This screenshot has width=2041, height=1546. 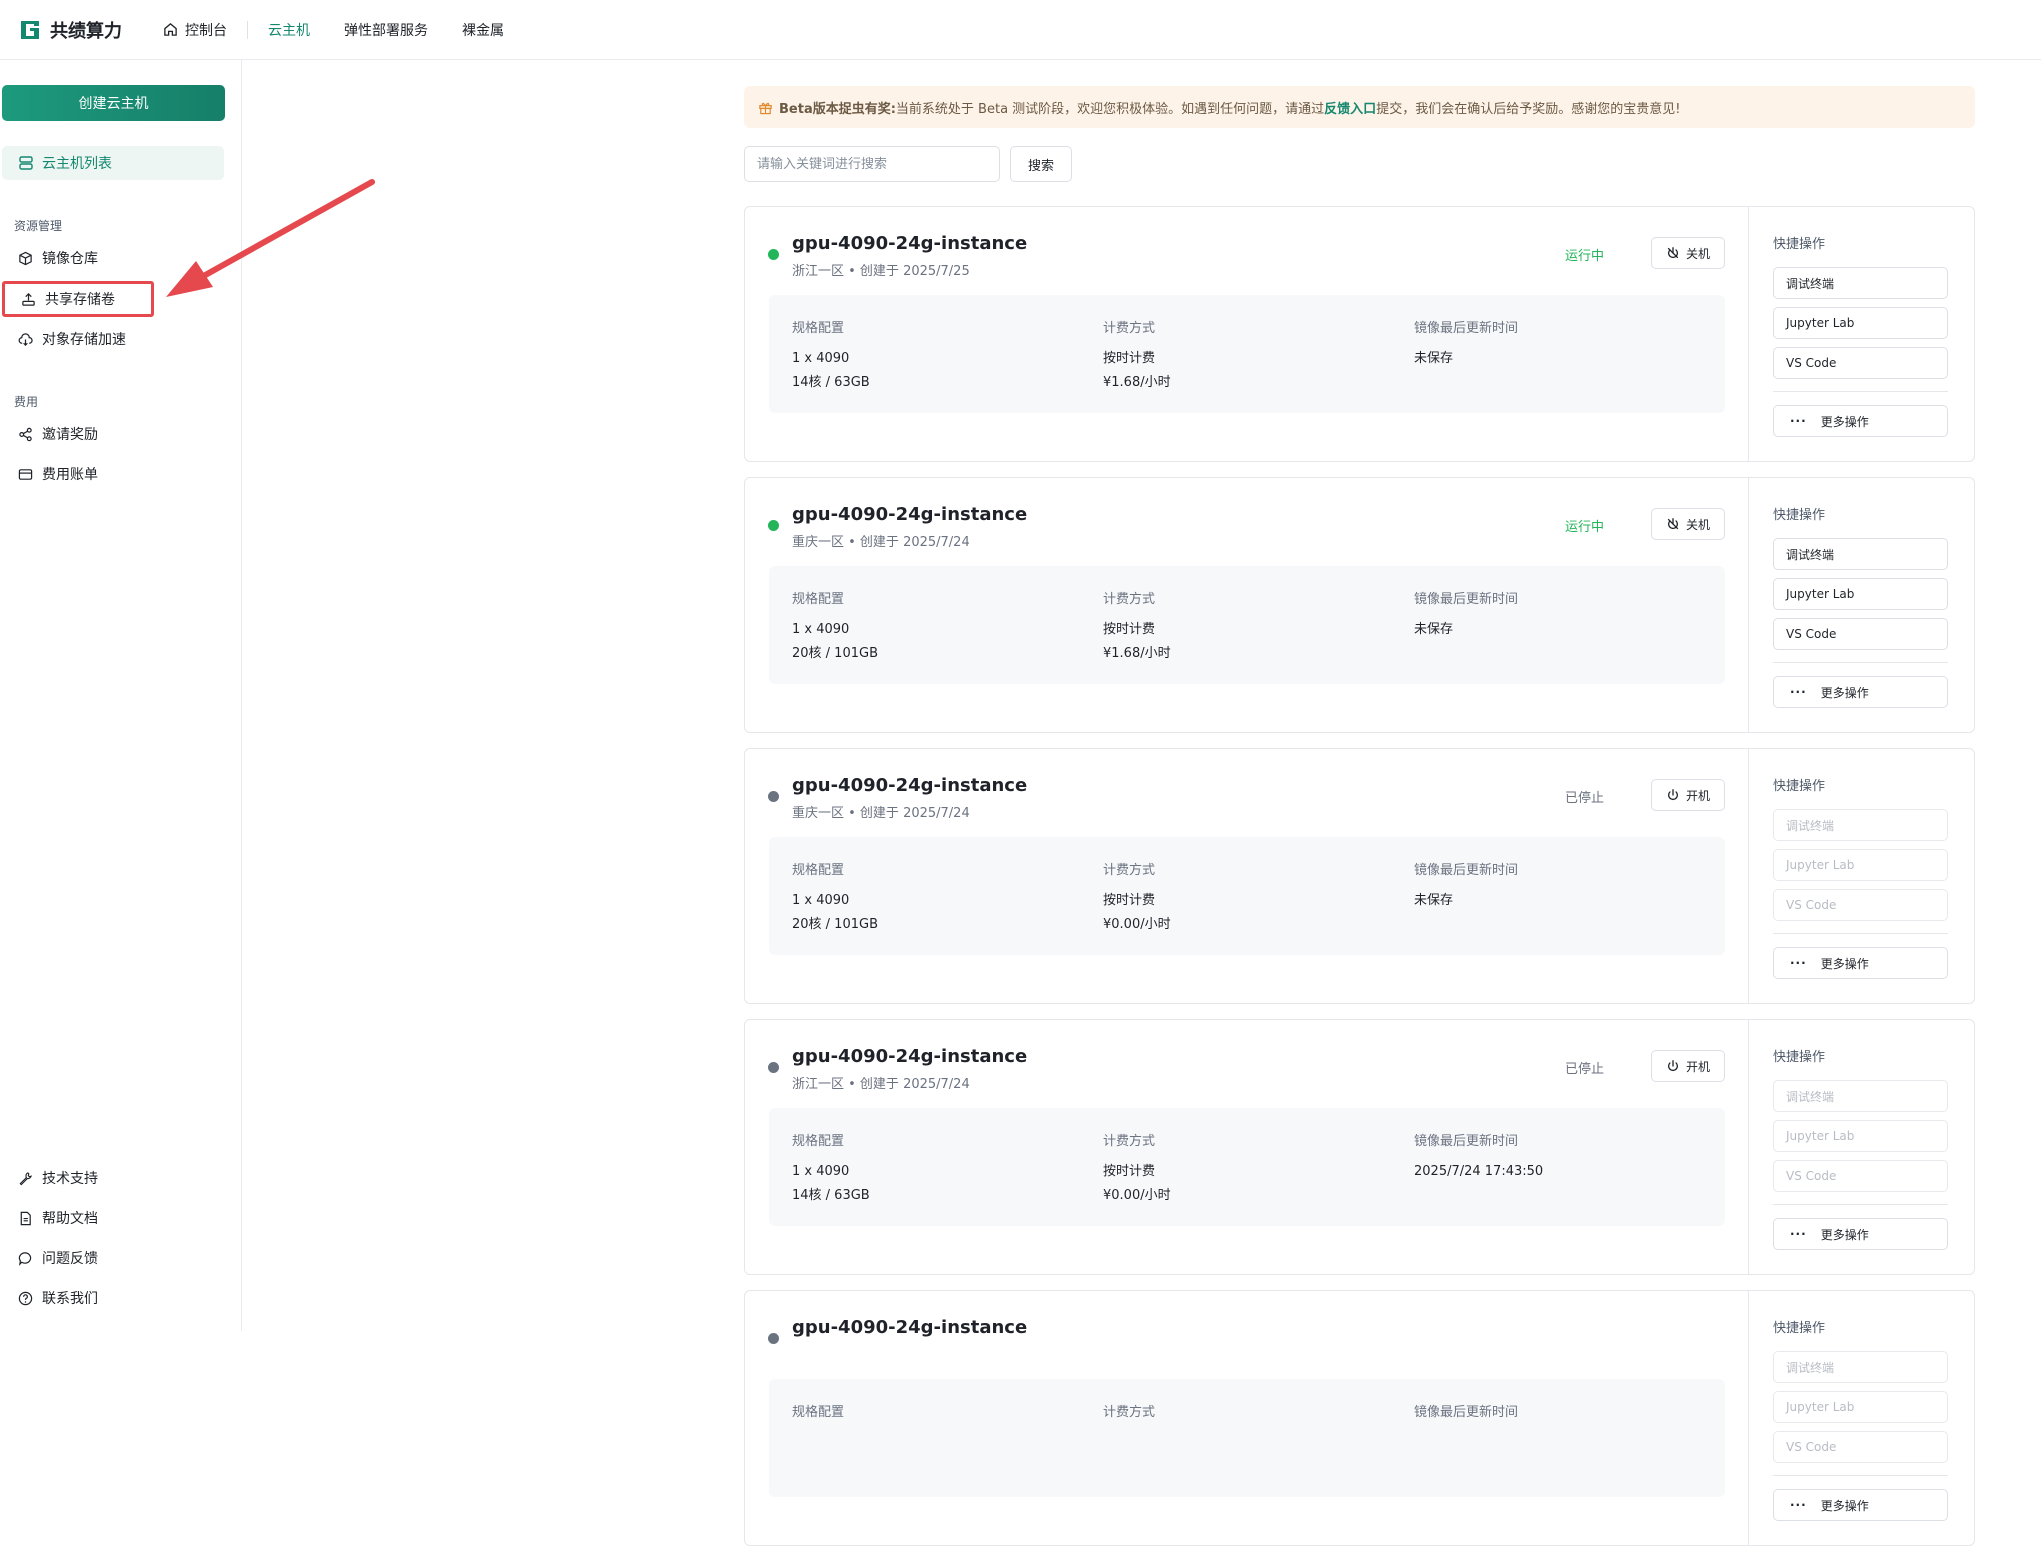 What do you see at coordinates (78, 1258) in the screenshot?
I see `sidebar-item-feedback: 问题反馈` at bounding box center [78, 1258].